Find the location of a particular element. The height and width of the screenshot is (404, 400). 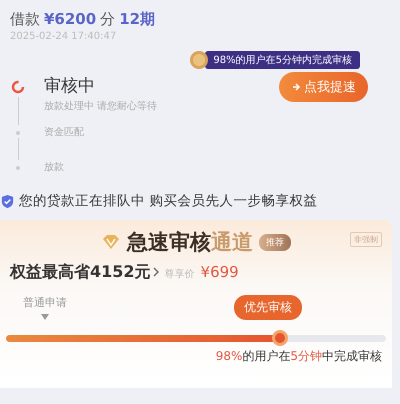

chevron-right-icon is located at coordinates (155, 272).